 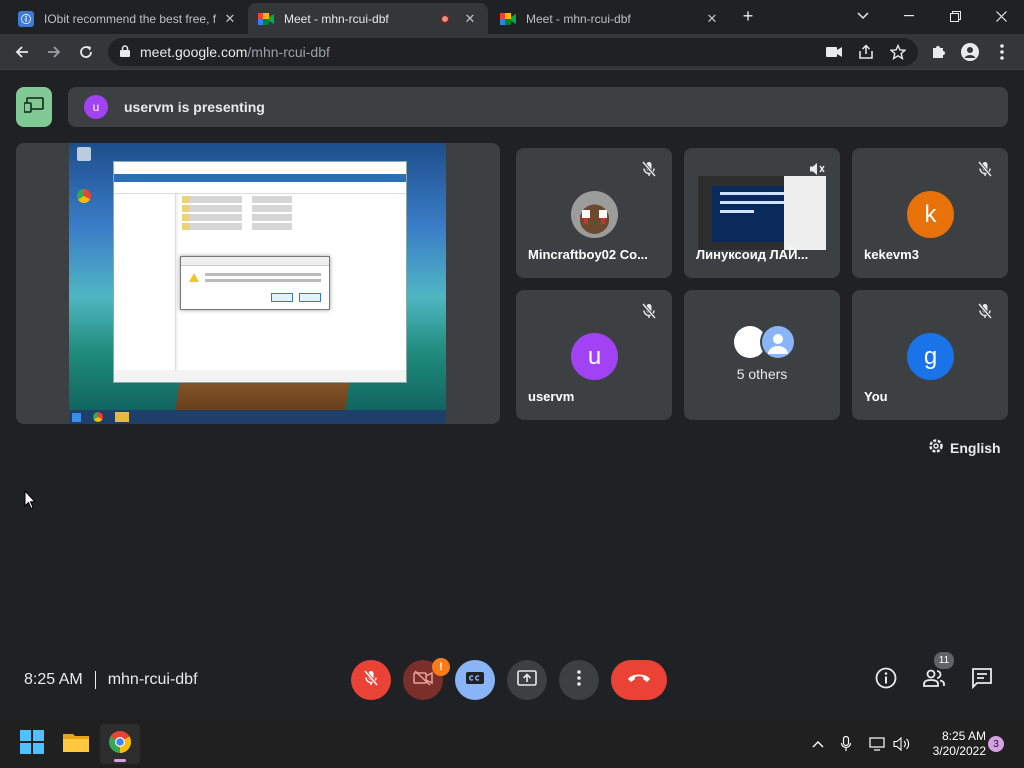 I want to click on leave-call-button, so click(x=639, y=680).